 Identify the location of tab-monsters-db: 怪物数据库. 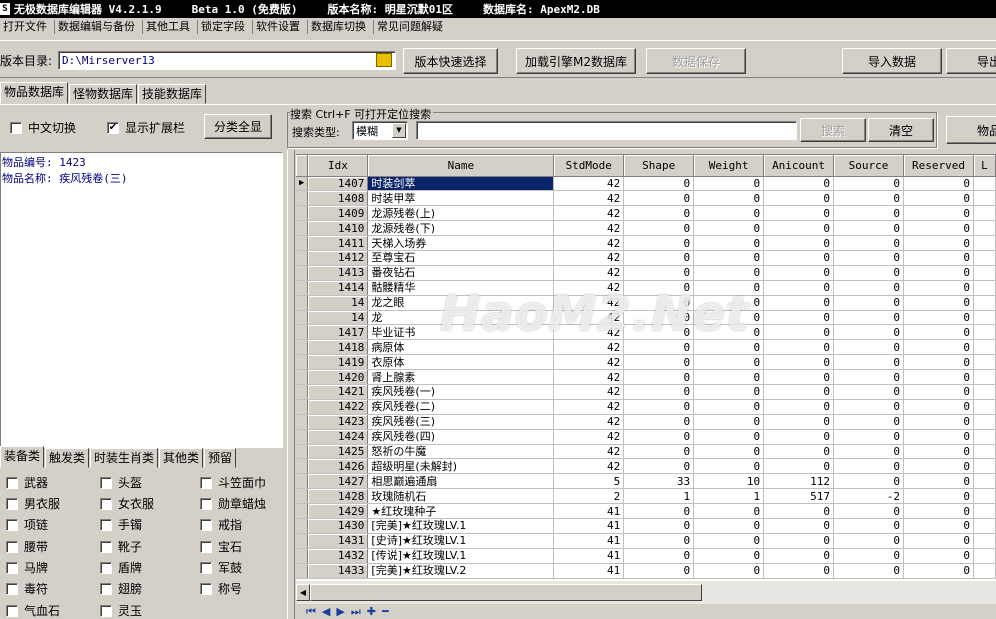
(103, 94).